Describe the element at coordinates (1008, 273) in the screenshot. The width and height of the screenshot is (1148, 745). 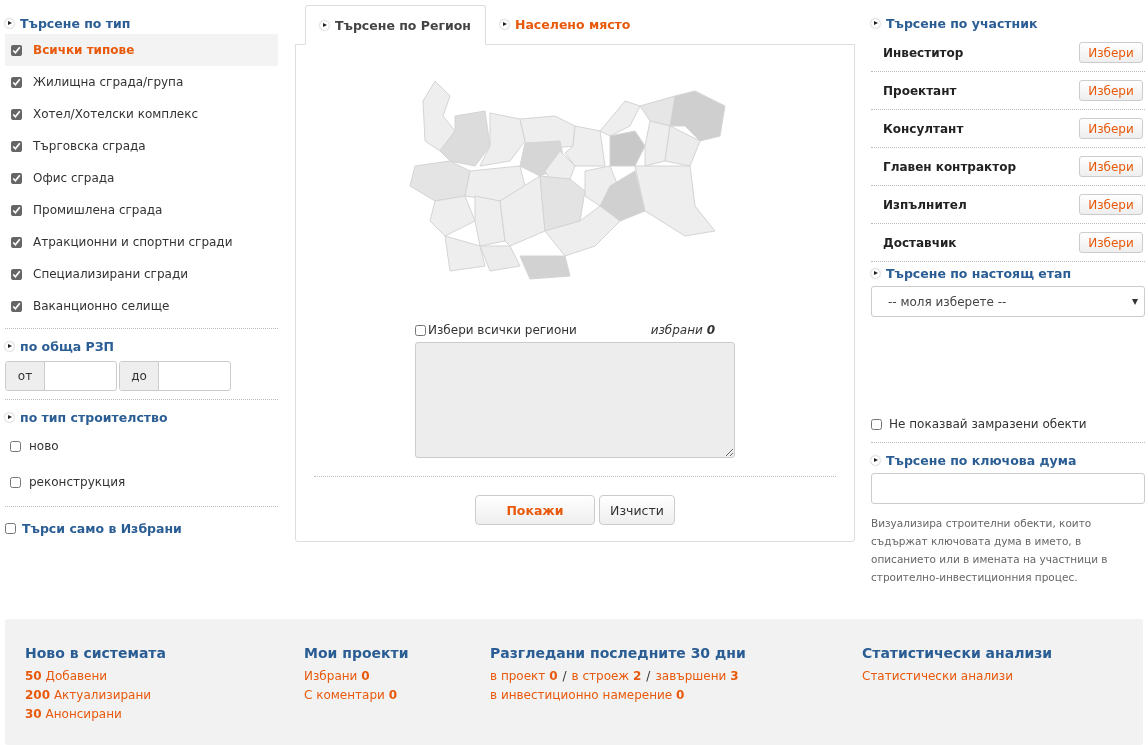
I see `section-title: Търсене по настоящ етап` at that location.